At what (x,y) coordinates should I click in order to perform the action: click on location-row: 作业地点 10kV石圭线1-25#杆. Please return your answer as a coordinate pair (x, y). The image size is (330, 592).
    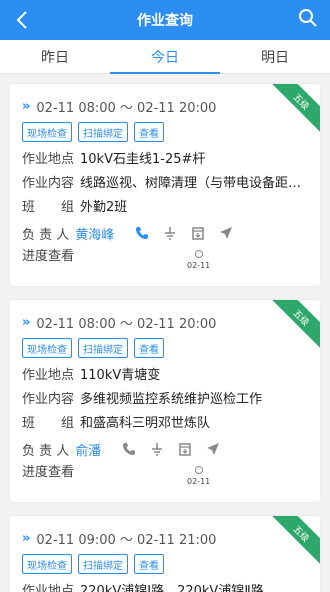
    Looking at the image, I should click on (166, 160).